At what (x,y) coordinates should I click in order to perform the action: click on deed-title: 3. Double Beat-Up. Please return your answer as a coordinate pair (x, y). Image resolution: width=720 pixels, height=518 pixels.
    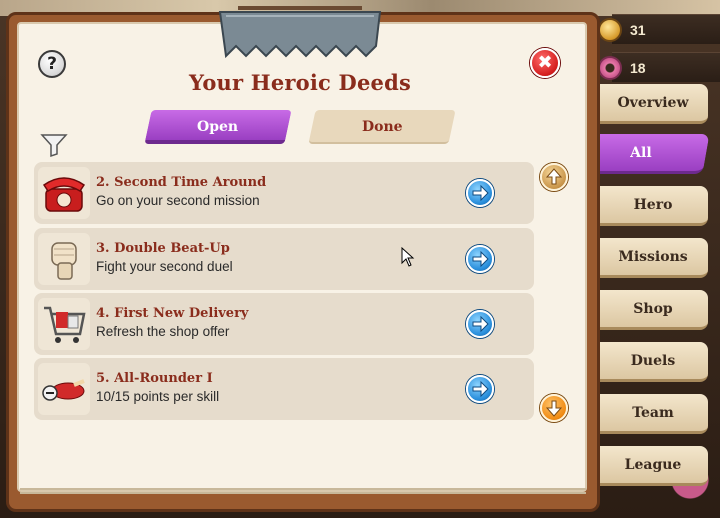
    Looking at the image, I should click on (163, 248).